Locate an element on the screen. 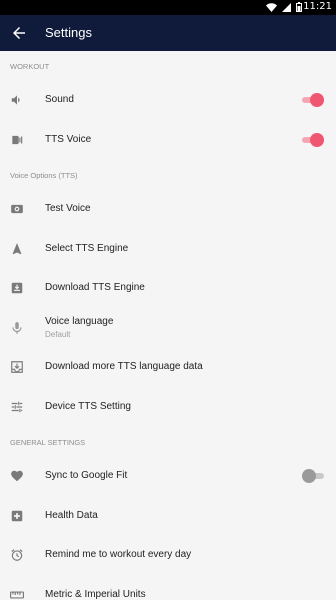  units-setting: Metric & Imperial Units is located at coordinates (168, 588).